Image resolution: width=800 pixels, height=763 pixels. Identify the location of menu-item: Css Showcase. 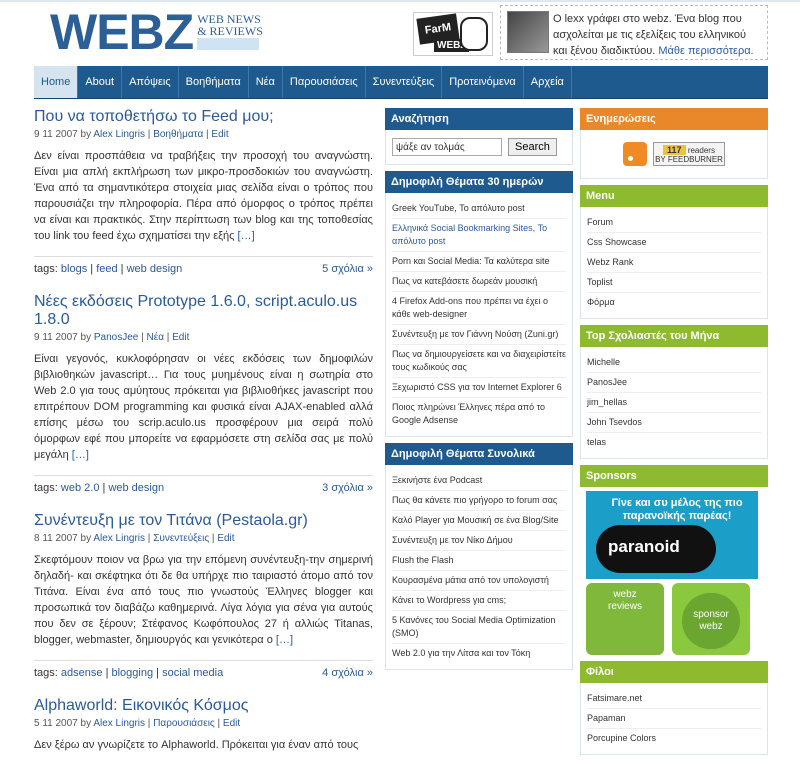
(674, 243).